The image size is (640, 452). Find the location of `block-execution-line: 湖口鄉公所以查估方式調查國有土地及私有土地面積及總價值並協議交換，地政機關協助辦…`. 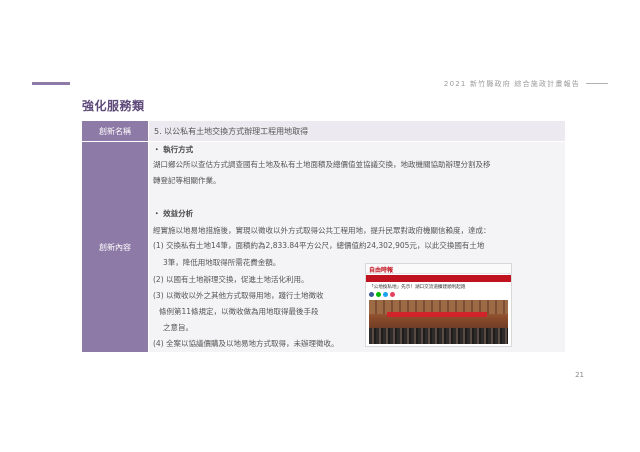

block-execution-line: 湖口鄉公所以查估方式調查國有土地及私有土地面積及總價值並協議交換，地政機關協助辦… is located at coordinates (322, 164).